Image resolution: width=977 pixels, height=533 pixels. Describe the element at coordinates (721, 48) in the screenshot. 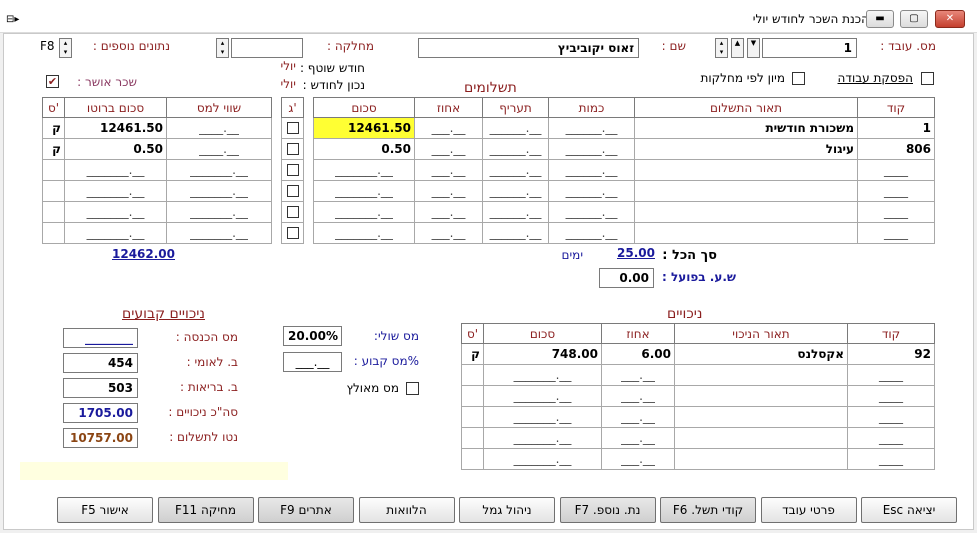

I see `employee-spin-icon: ▴ ▾` at that location.